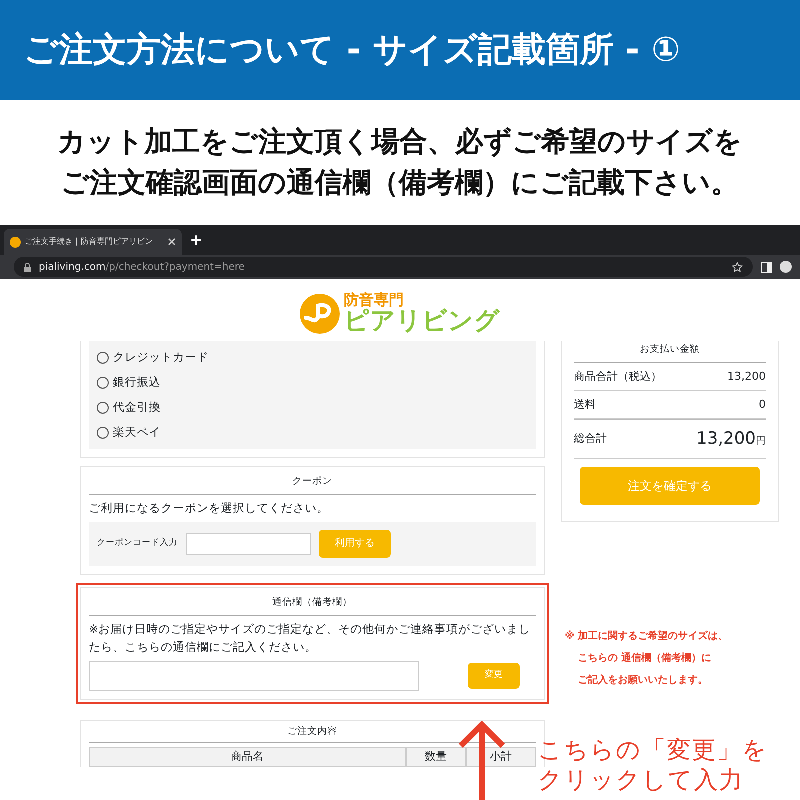  I want to click on instruction-text: カット加工をご注文頂く場合、必ずご希望のサイズを, so click(400, 142).